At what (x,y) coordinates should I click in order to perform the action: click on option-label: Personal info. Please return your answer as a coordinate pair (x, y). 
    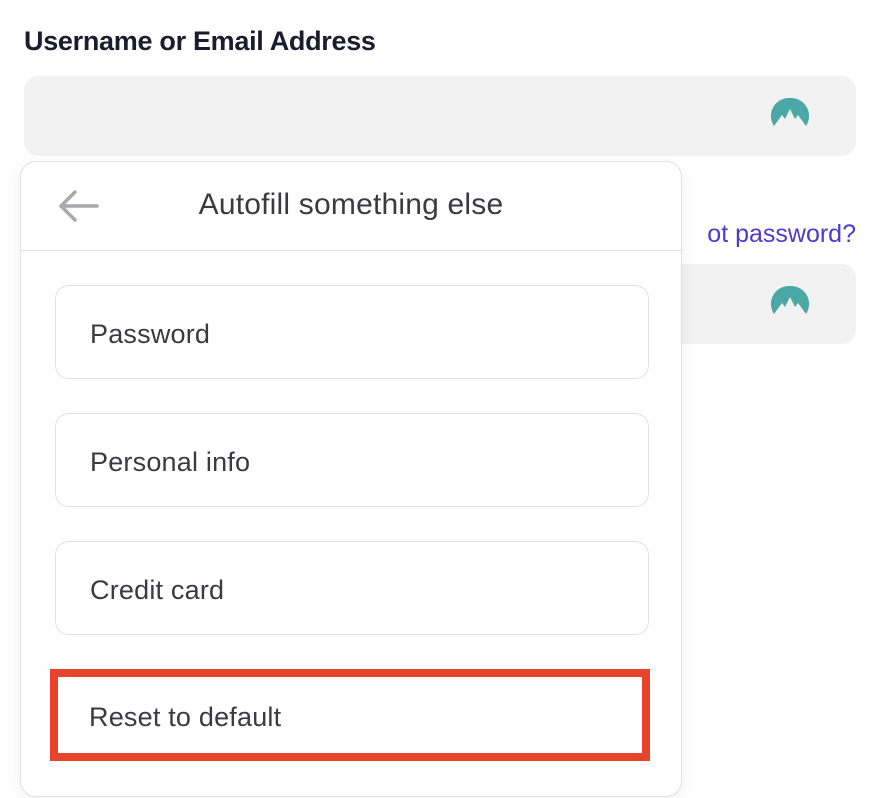
    Looking at the image, I should click on (170, 462).